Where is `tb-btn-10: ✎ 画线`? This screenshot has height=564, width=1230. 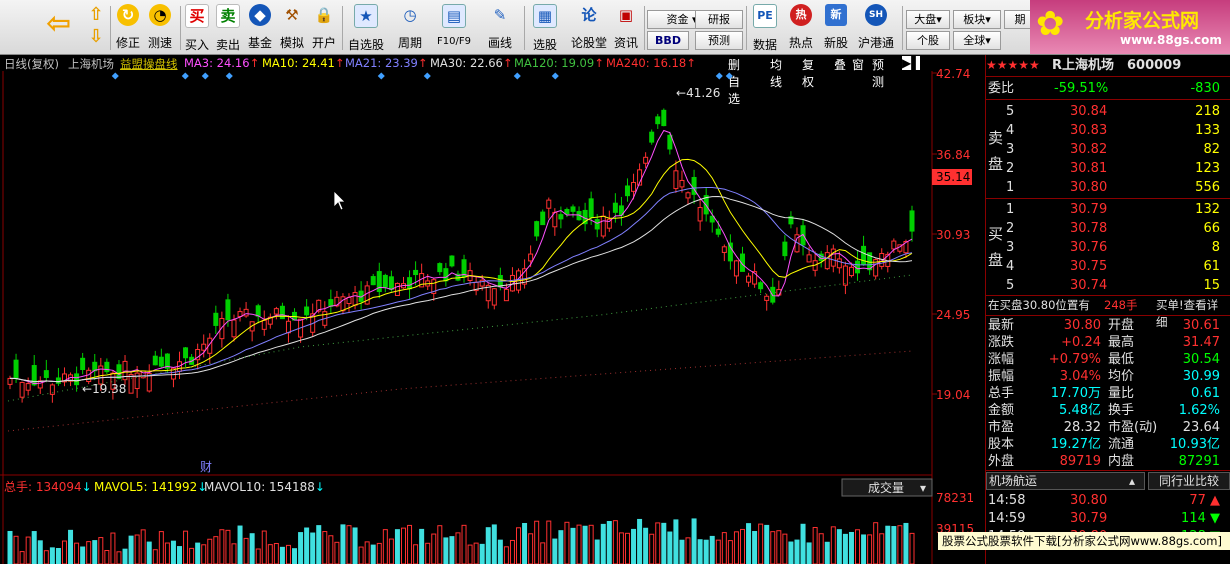 tb-btn-10: ✎ 画线 is located at coordinates (500, 28).